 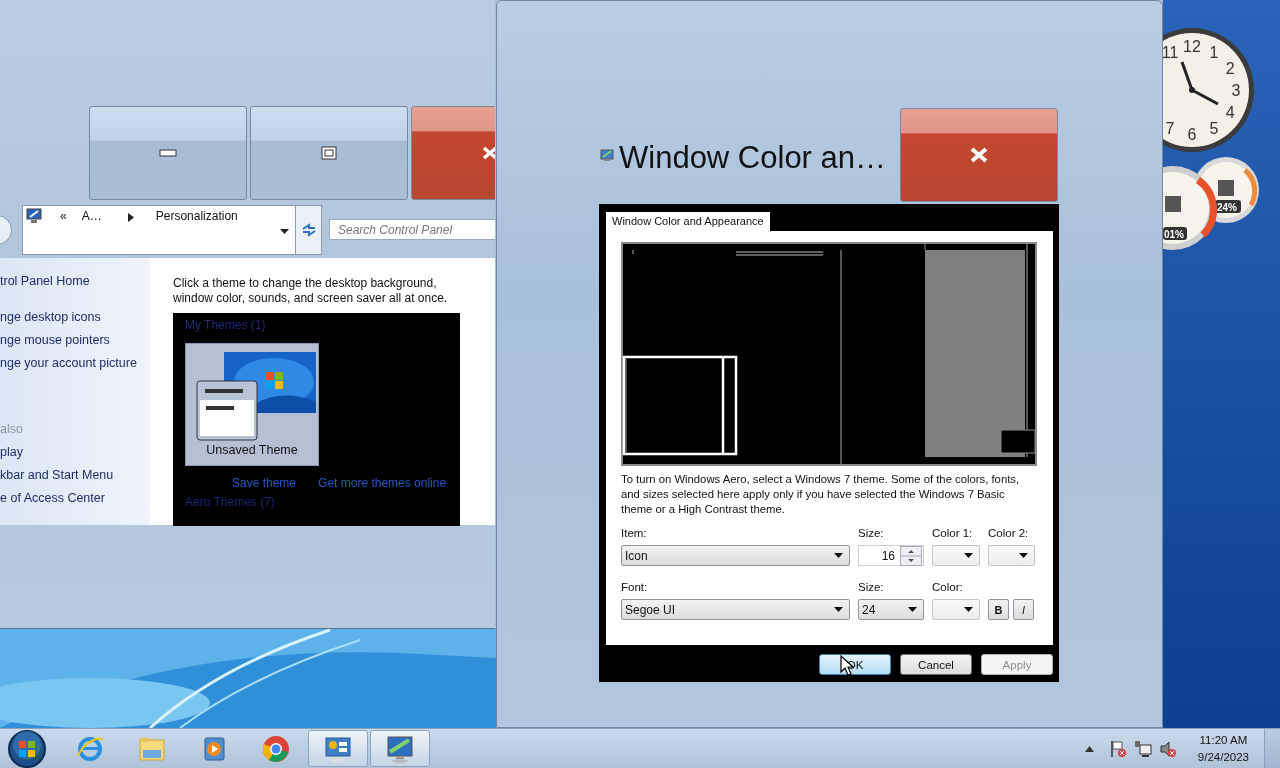 What do you see at coordinates (75, 452) in the screenshot?
I see `sidebar-link: play` at bounding box center [75, 452].